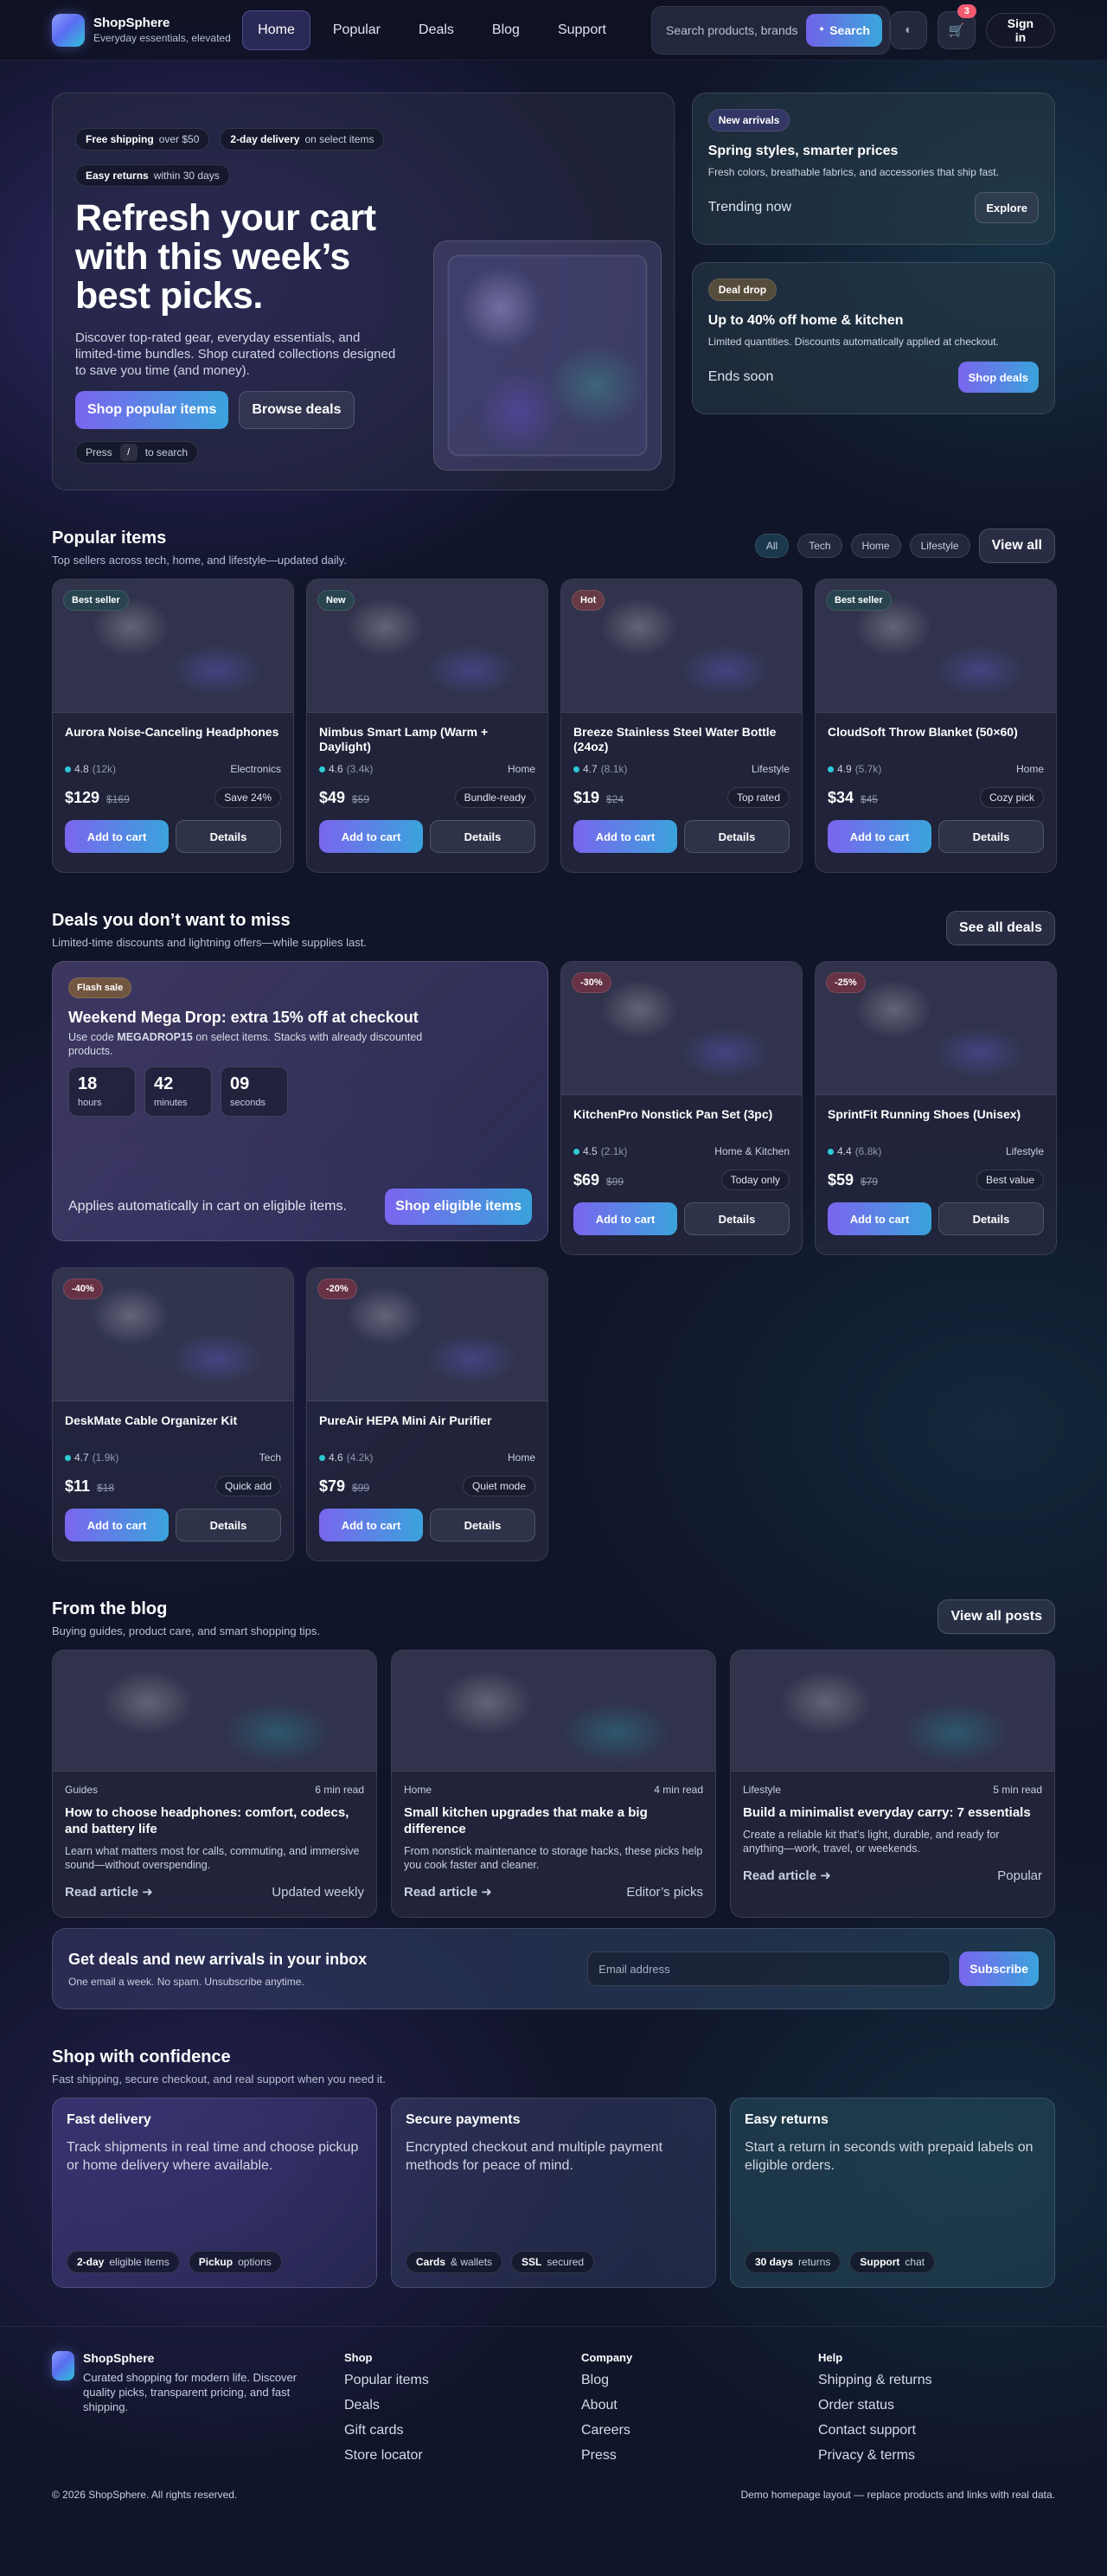  I want to click on product-note: Bundle-ready, so click(494, 797).